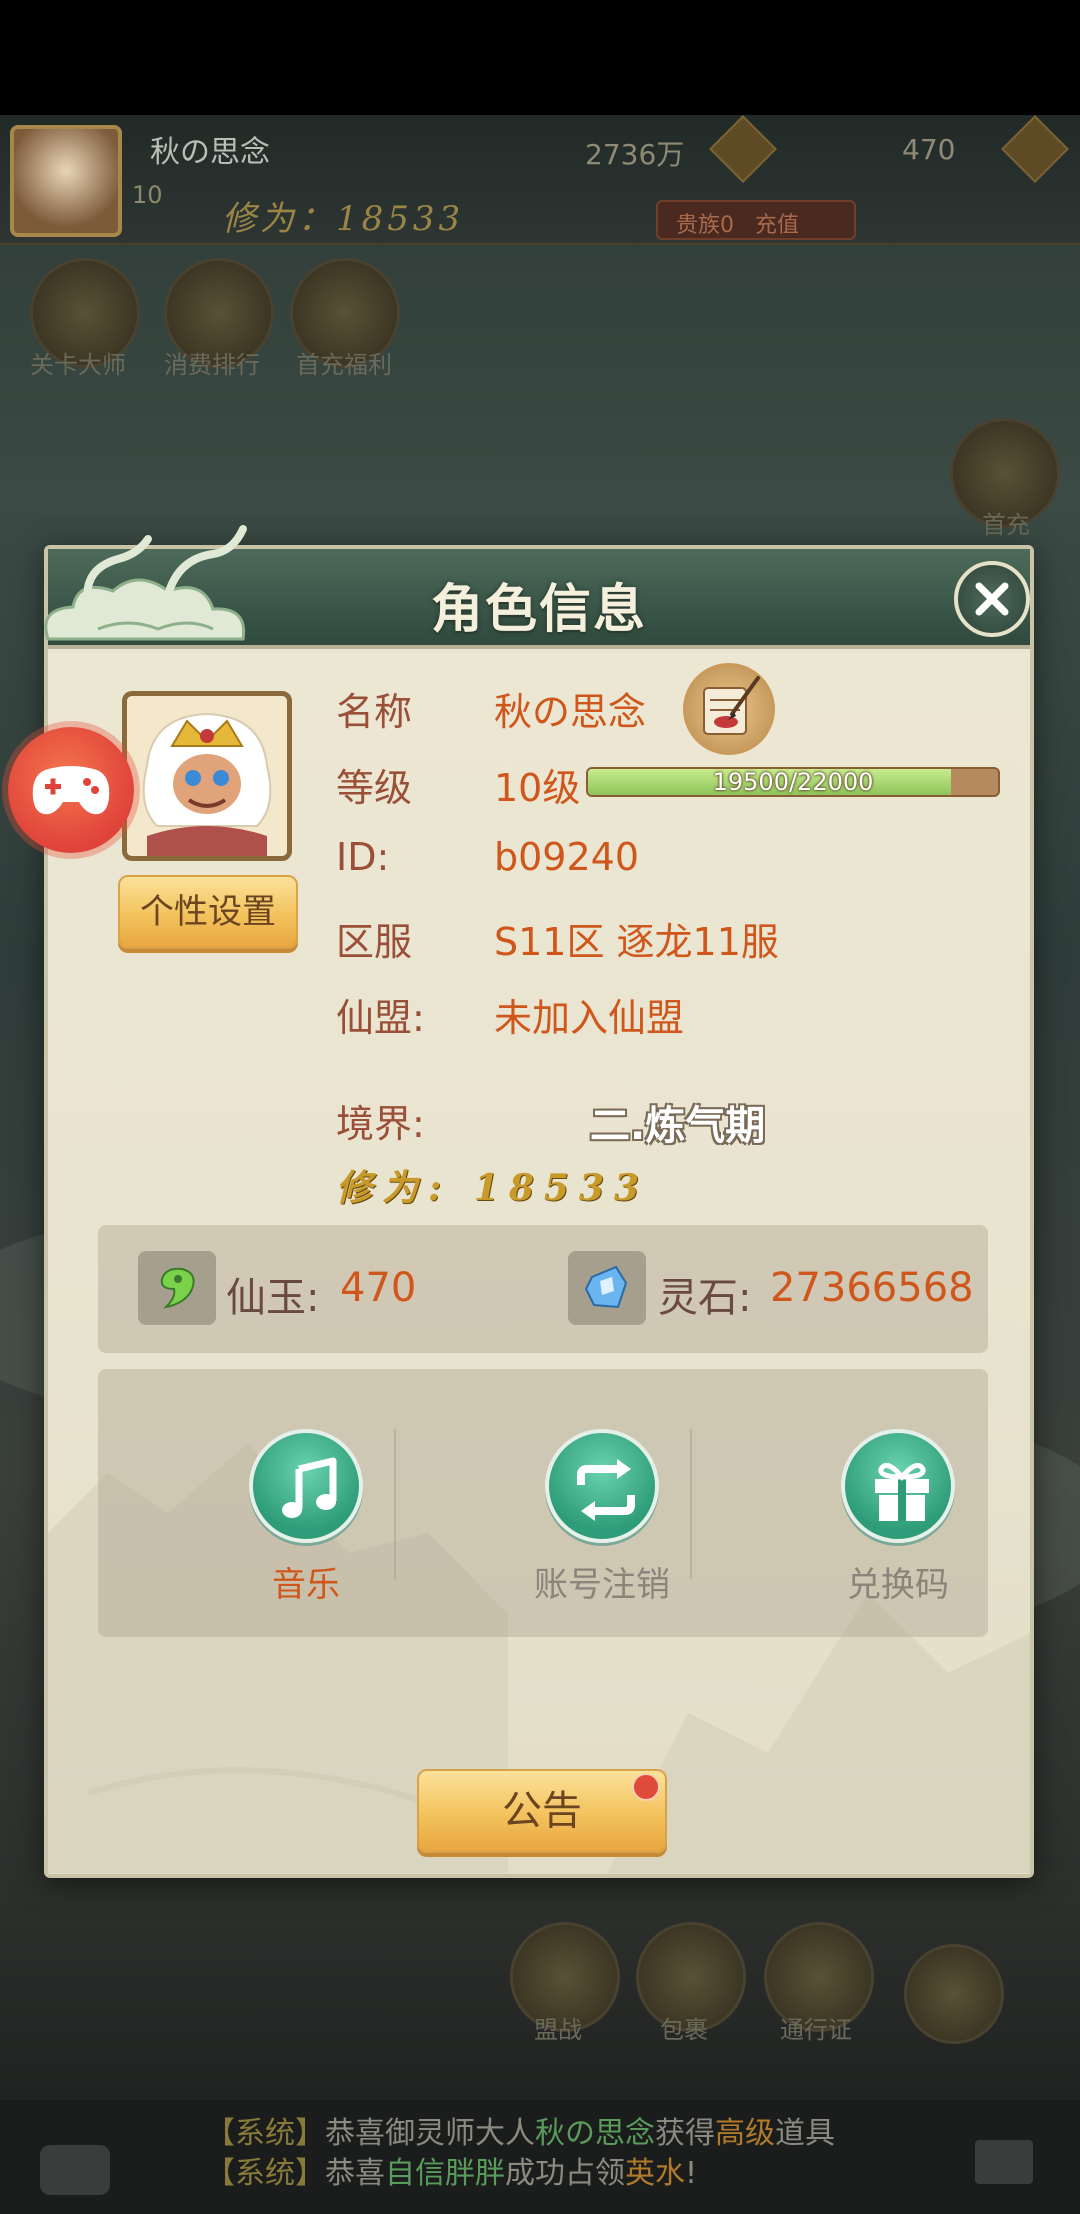  What do you see at coordinates (344, 365) in the screenshot?
I see `first-charge-gift-label: 首充福利` at bounding box center [344, 365].